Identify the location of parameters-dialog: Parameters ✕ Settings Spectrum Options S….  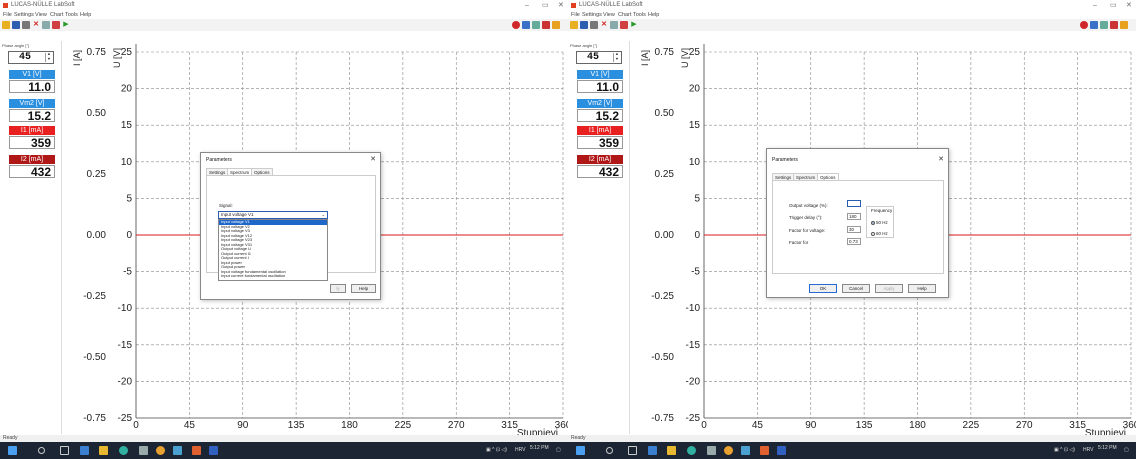
(290, 226).